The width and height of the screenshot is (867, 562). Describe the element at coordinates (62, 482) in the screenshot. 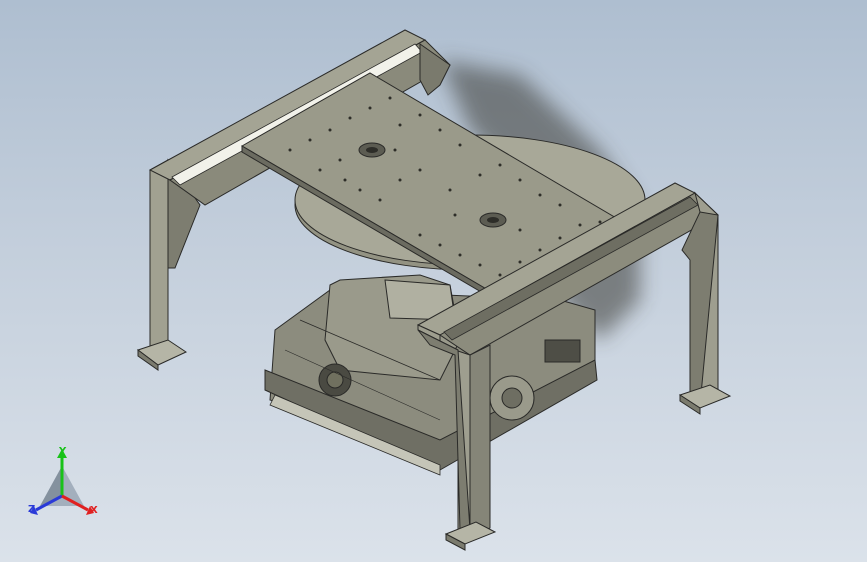

I see `triad-graphic` at that location.